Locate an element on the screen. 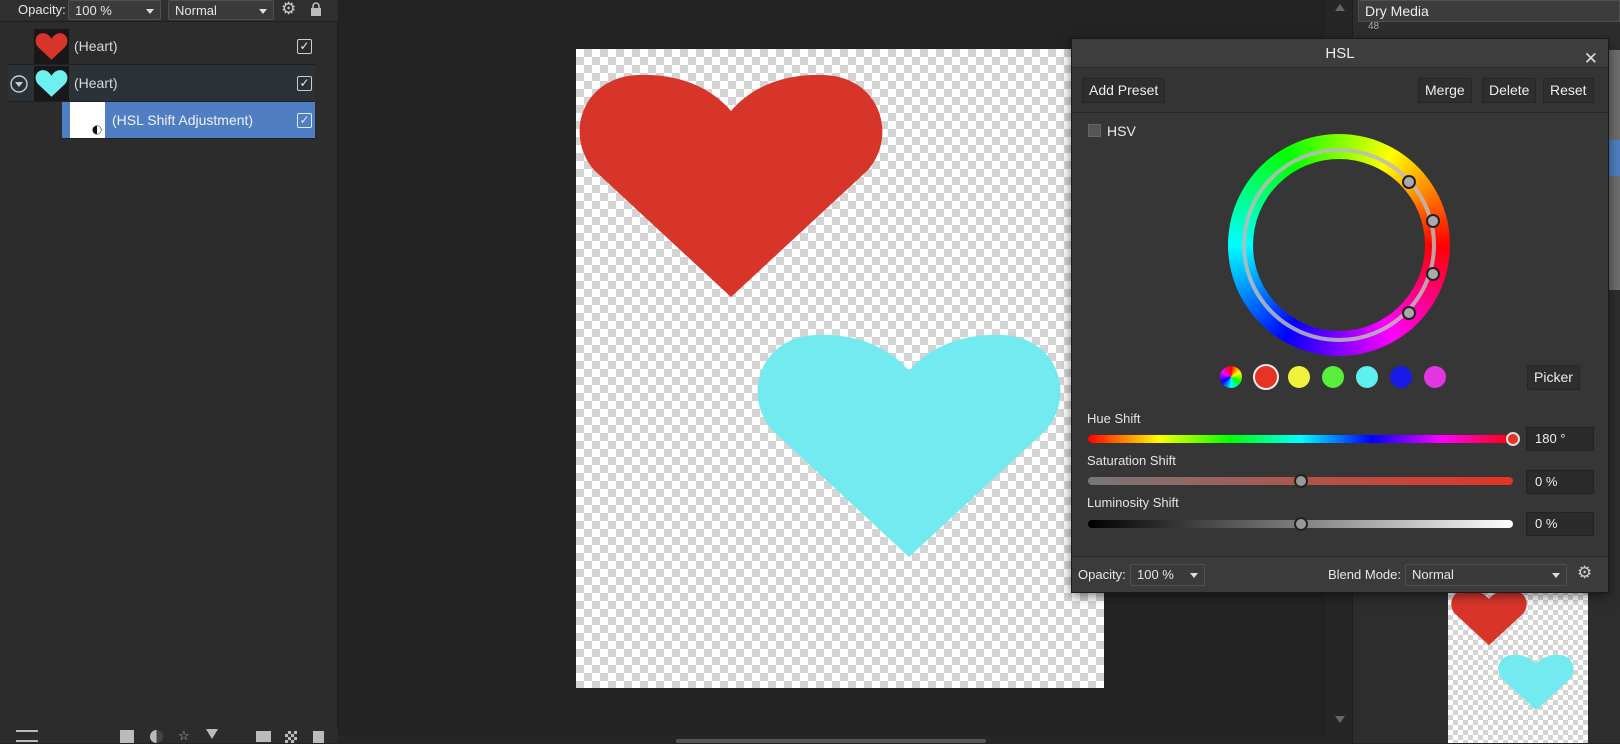 The height and width of the screenshot is (744, 1620). lock-icon is located at coordinates (316, 9).